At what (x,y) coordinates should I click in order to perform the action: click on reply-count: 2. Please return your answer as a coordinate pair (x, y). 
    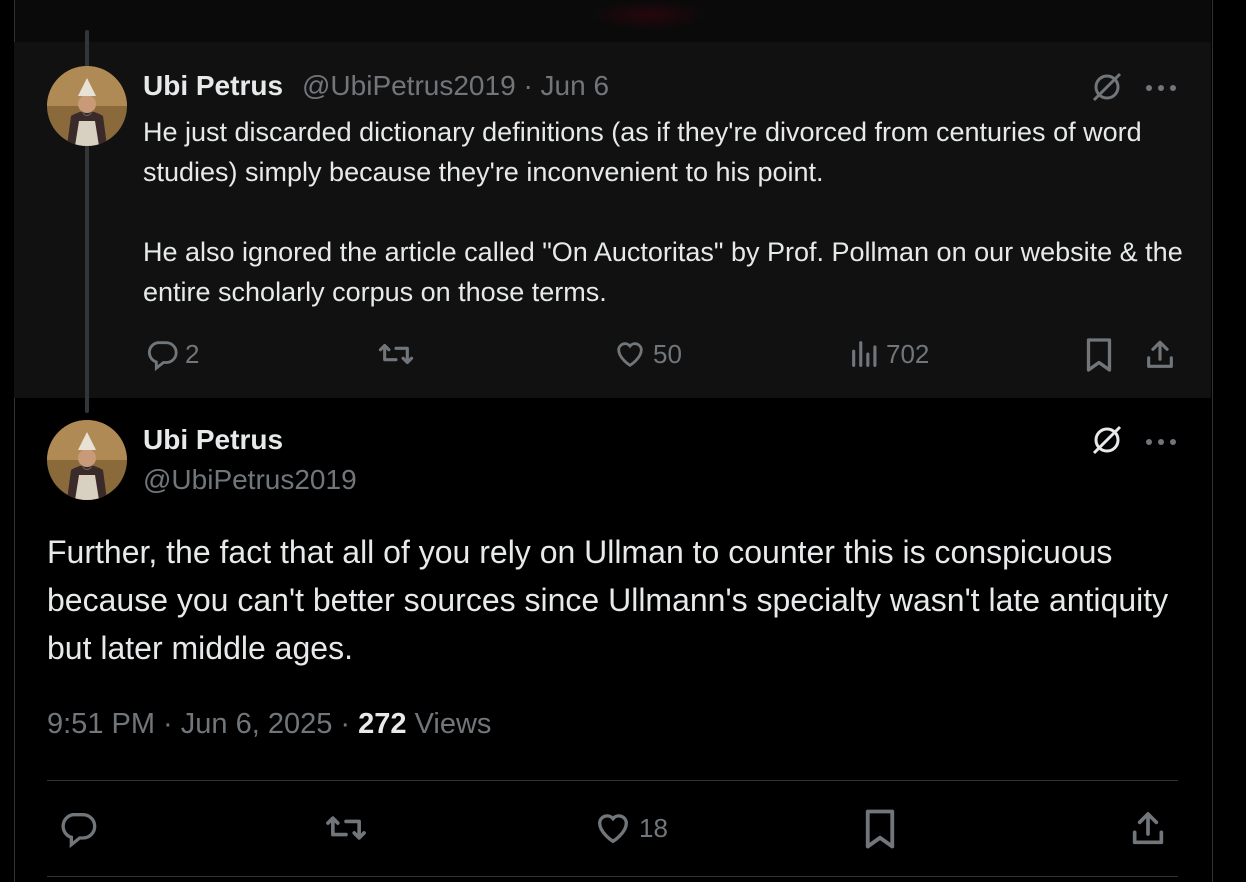
    Looking at the image, I should click on (192, 353).